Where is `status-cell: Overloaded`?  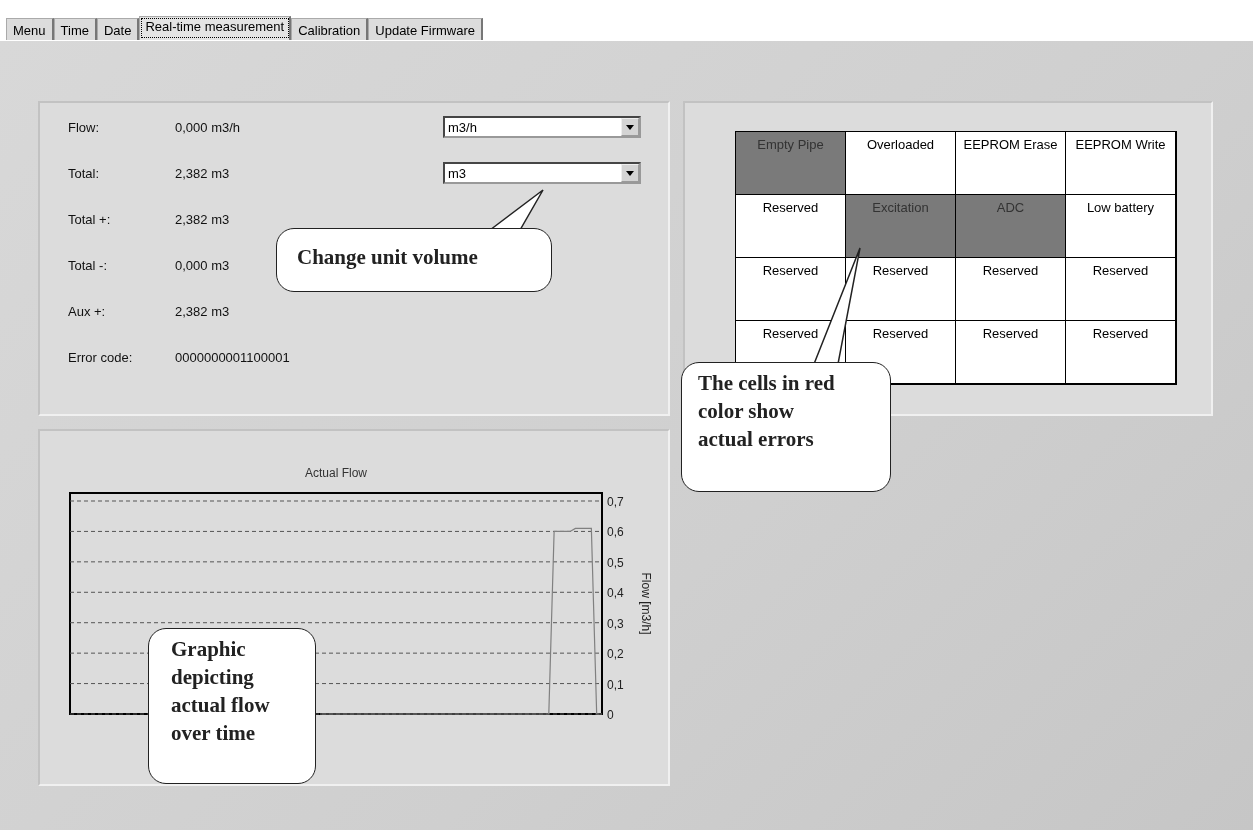 status-cell: Overloaded is located at coordinates (900, 163).